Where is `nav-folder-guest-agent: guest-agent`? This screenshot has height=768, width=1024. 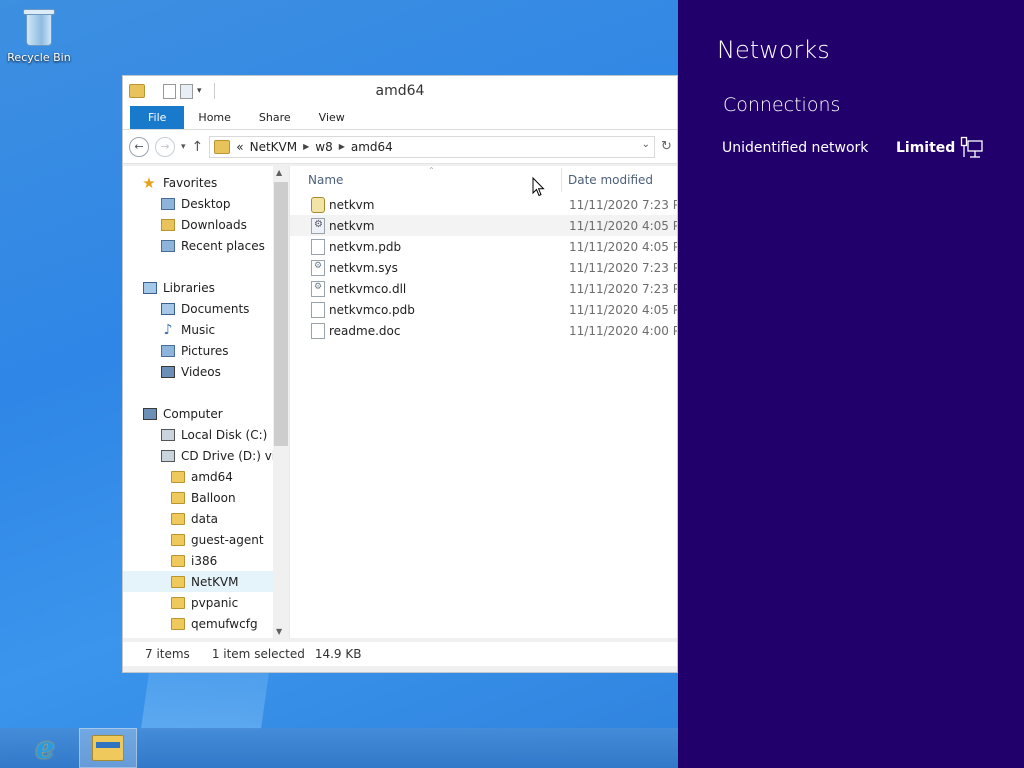 nav-folder-guest-agent: guest-agent is located at coordinates (198, 539).